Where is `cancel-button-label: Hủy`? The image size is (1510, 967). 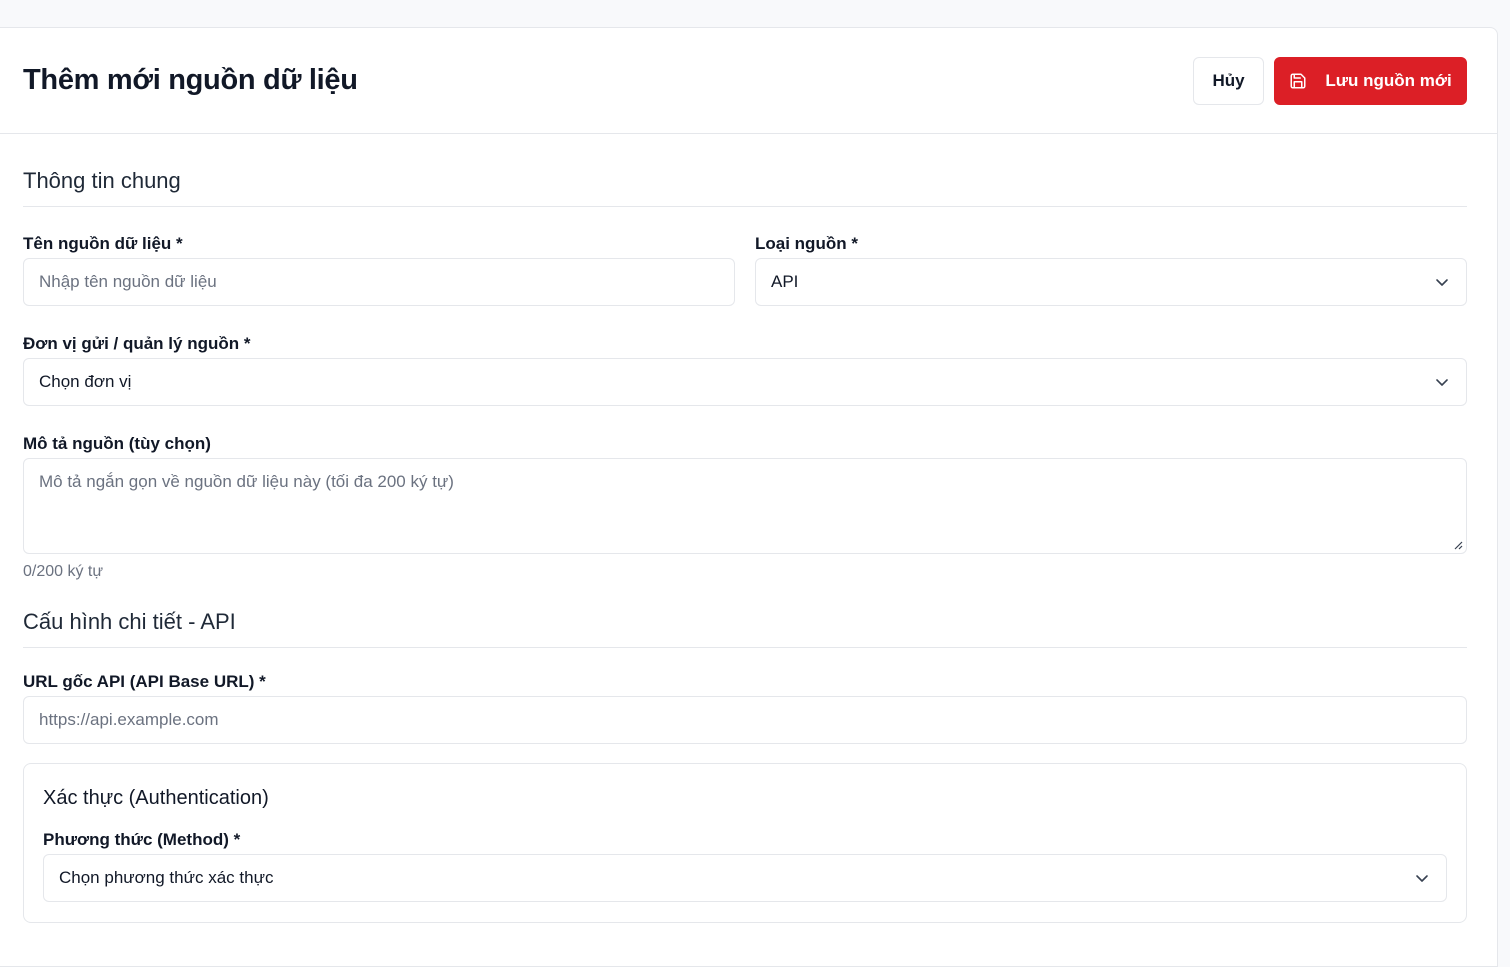
cancel-button-label: Hủy is located at coordinates (1228, 80).